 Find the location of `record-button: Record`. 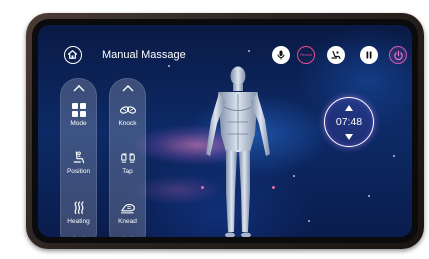

record-button: Record is located at coordinates (306, 55).